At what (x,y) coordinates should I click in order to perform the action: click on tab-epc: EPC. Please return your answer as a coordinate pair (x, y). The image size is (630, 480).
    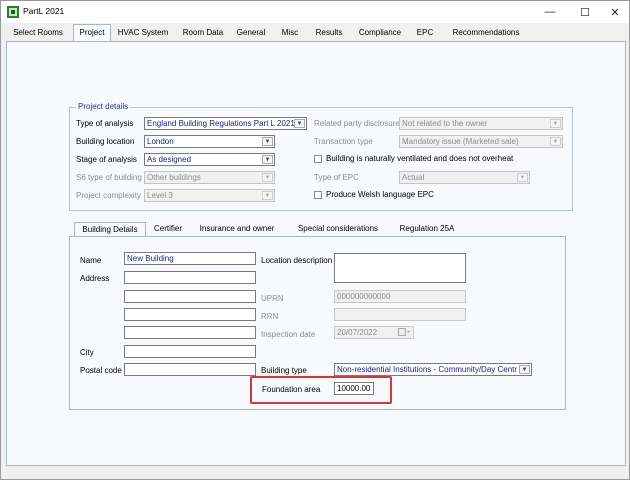
    Looking at the image, I should click on (425, 33).